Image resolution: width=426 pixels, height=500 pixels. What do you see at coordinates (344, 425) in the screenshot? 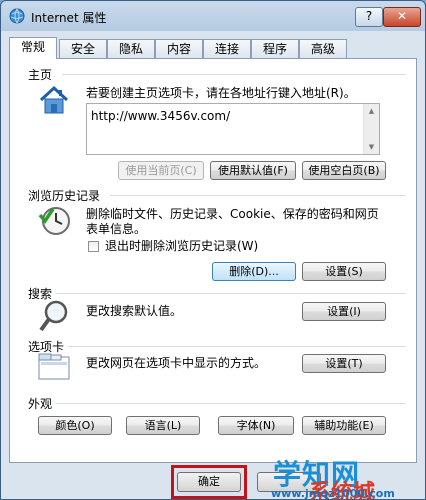
I see `accessibility-button: 辅助功能(E)` at bounding box center [344, 425].